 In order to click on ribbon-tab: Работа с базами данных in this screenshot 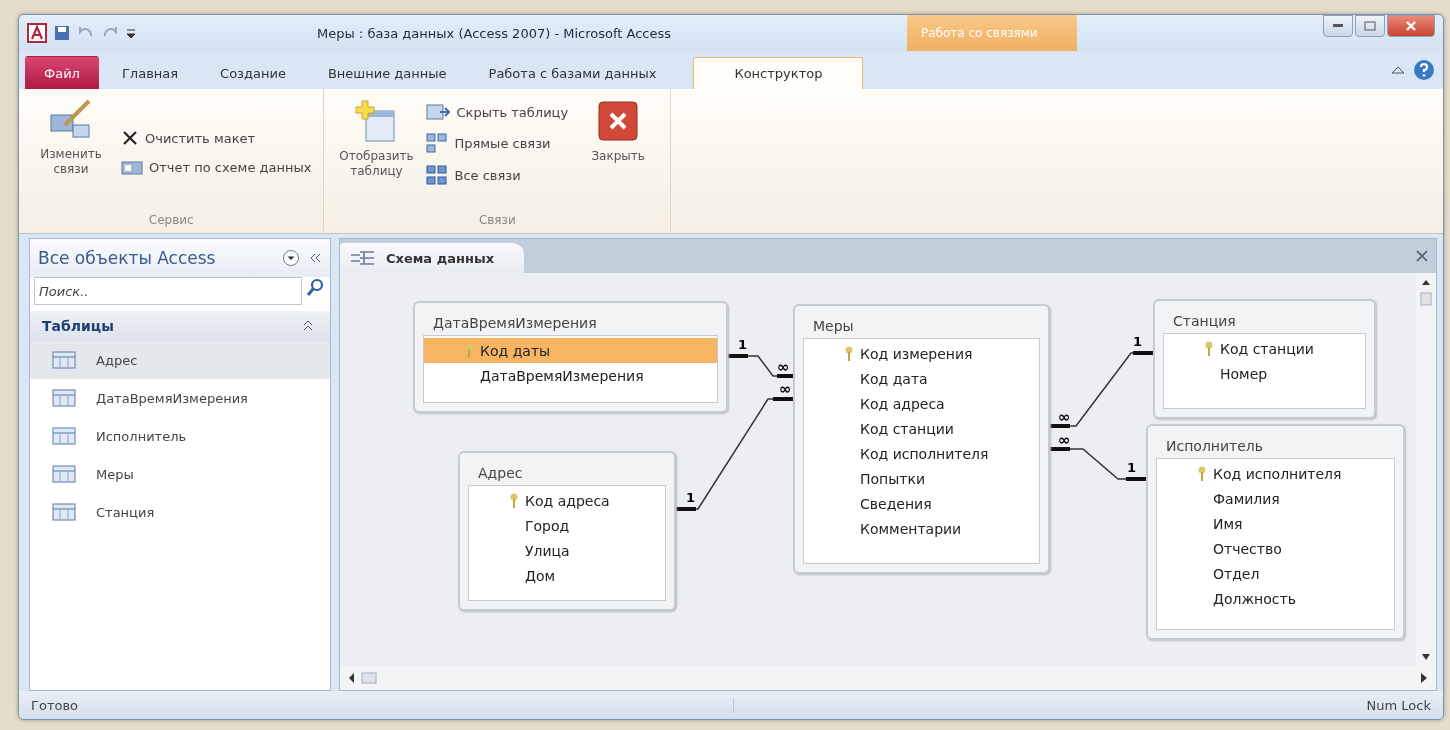, I will do `click(572, 72)`.